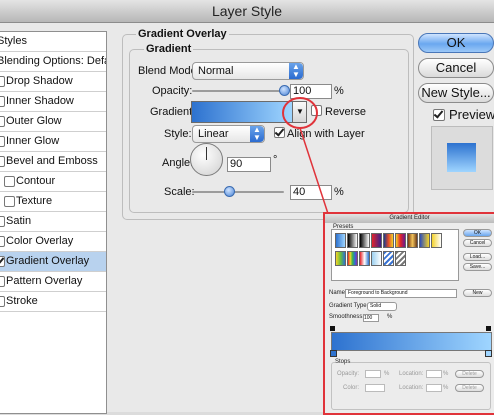 This screenshot has width=494, height=415. Describe the element at coordinates (36, 181) in the screenshot. I see `sidebar-item-label: Contour` at that location.